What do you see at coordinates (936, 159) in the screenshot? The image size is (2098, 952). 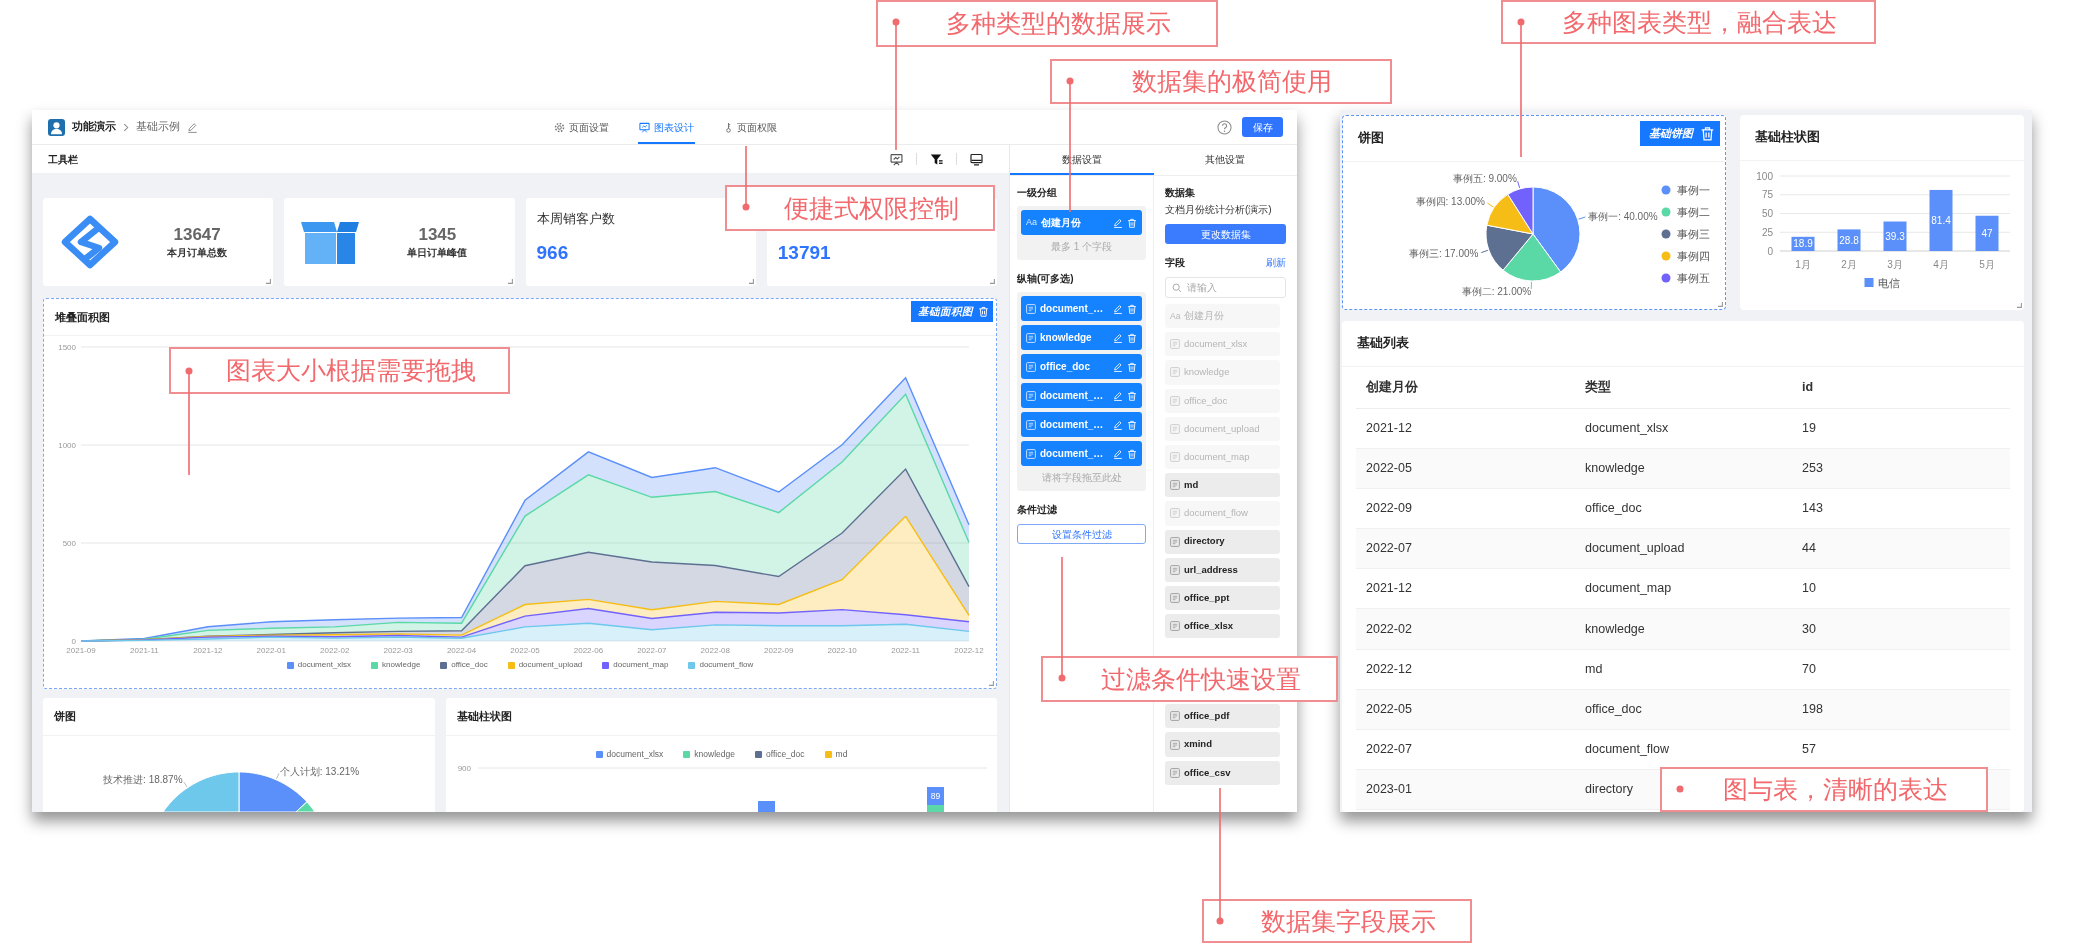 I see `filter-icon` at bounding box center [936, 159].